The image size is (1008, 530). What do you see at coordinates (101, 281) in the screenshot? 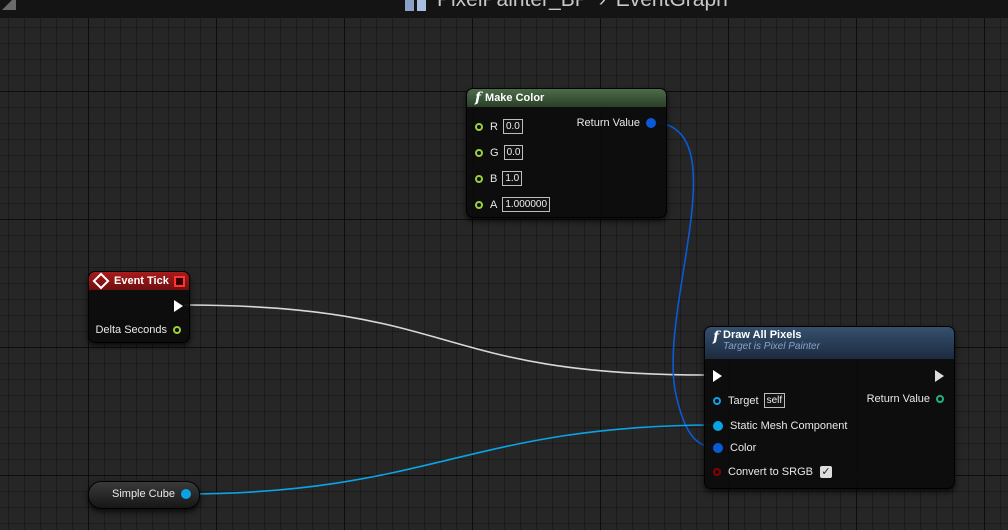
I see `event-icon` at bounding box center [101, 281].